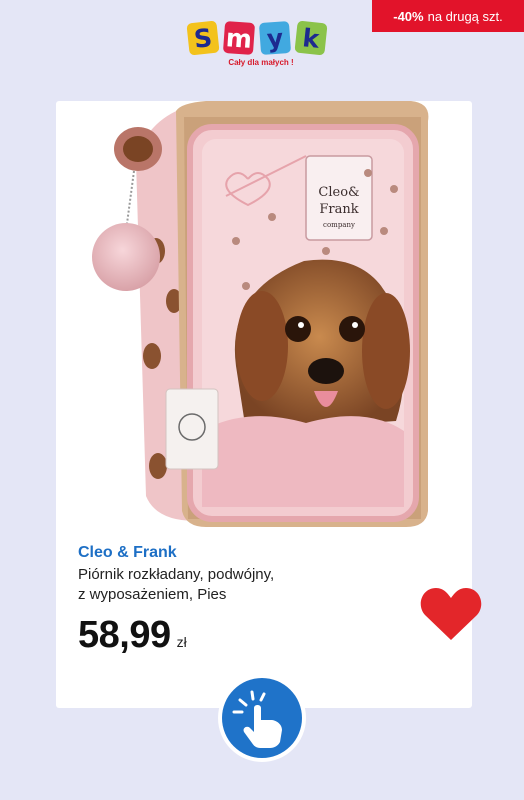 This screenshot has height=800, width=524. I want to click on logo-letter-3: y, so click(275, 38).